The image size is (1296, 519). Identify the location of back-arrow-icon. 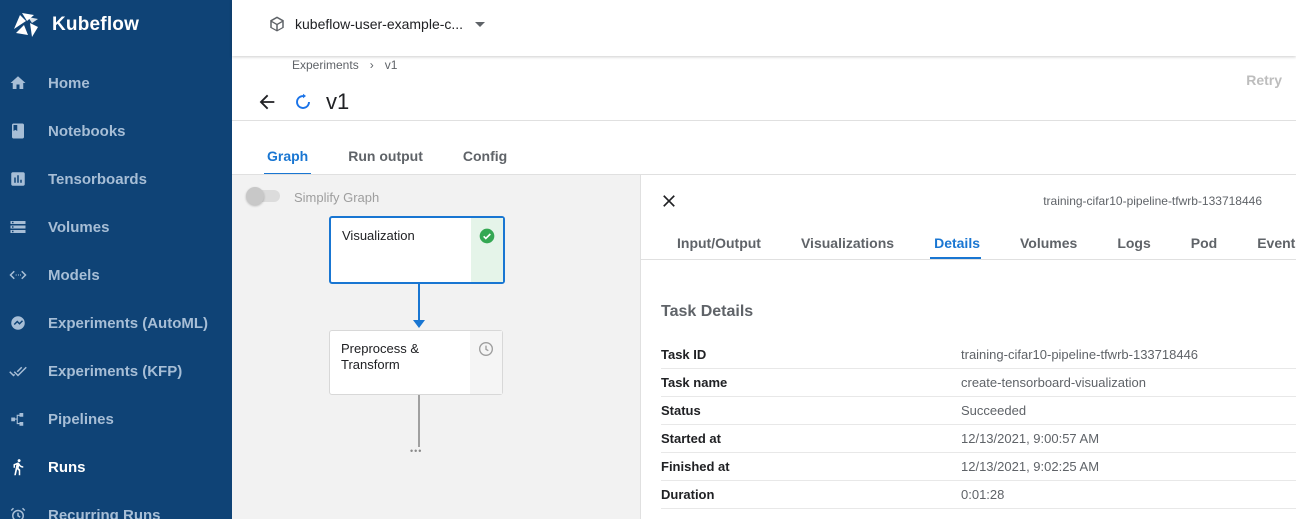
(267, 102).